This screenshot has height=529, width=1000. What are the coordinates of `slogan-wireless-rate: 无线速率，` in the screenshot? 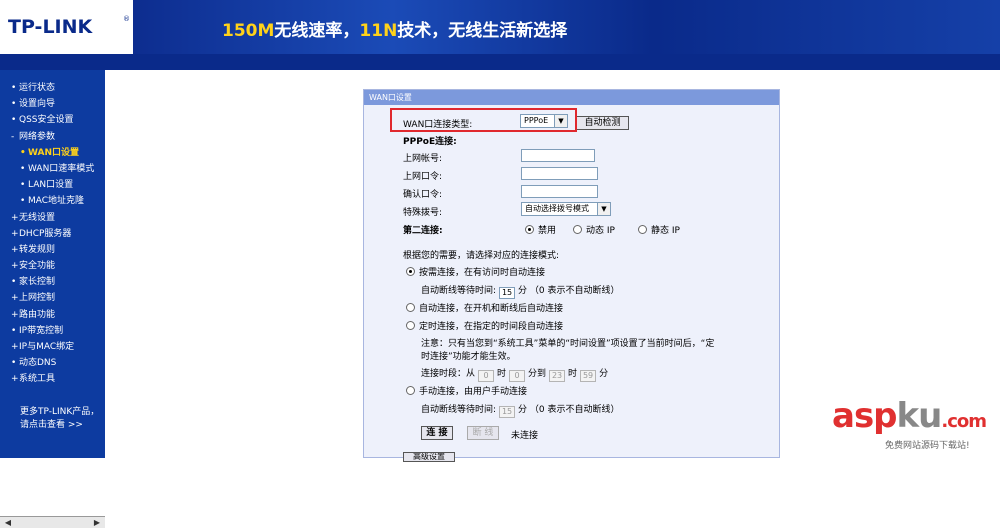 It's located at (317, 31).